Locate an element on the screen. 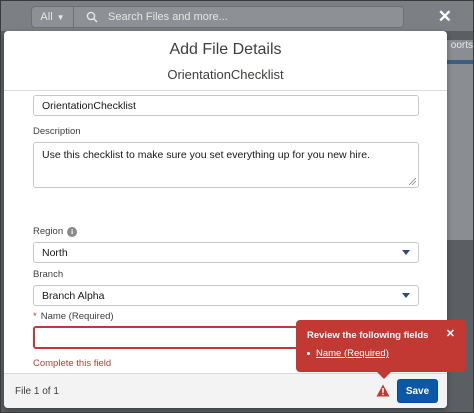 The image size is (474, 413). region-field: Region i North is located at coordinates (226, 244).